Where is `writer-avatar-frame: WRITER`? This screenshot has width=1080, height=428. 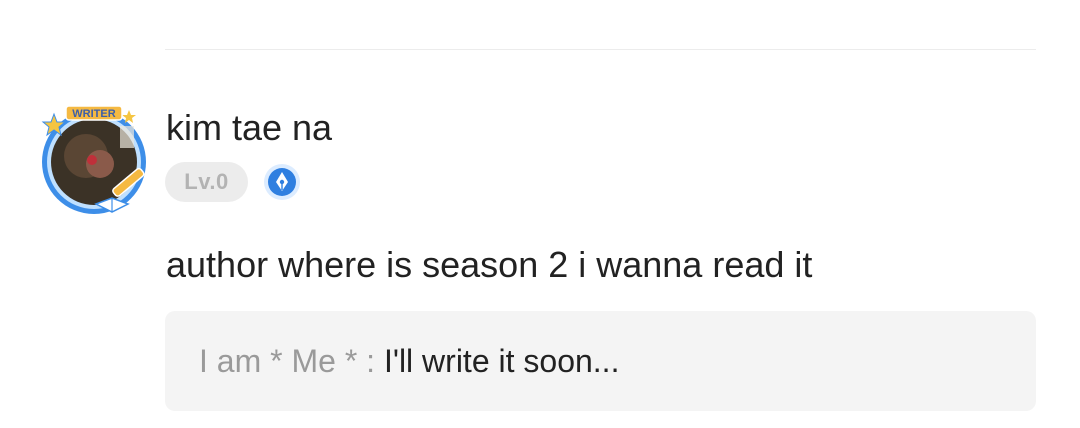
writer-avatar-frame: WRITER is located at coordinates (93, 159).